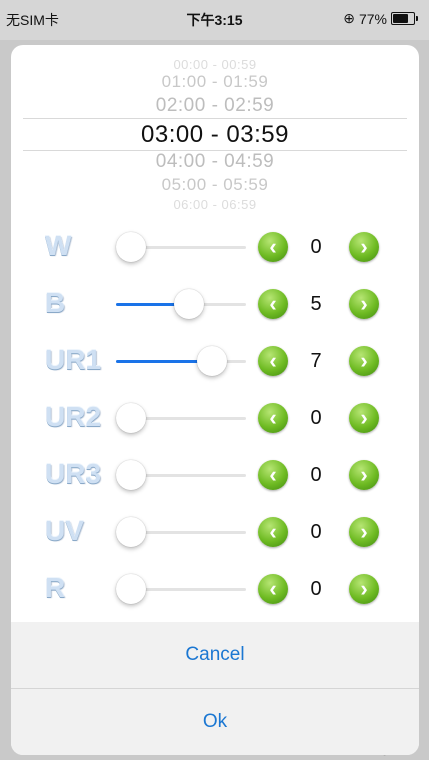 The width and height of the screenshot is (429, 760). What do you see at coordinates (215, 106) in the screenshot?
I see `picker-row: 02:00 - 02:59` at bounding box center [215, 106].